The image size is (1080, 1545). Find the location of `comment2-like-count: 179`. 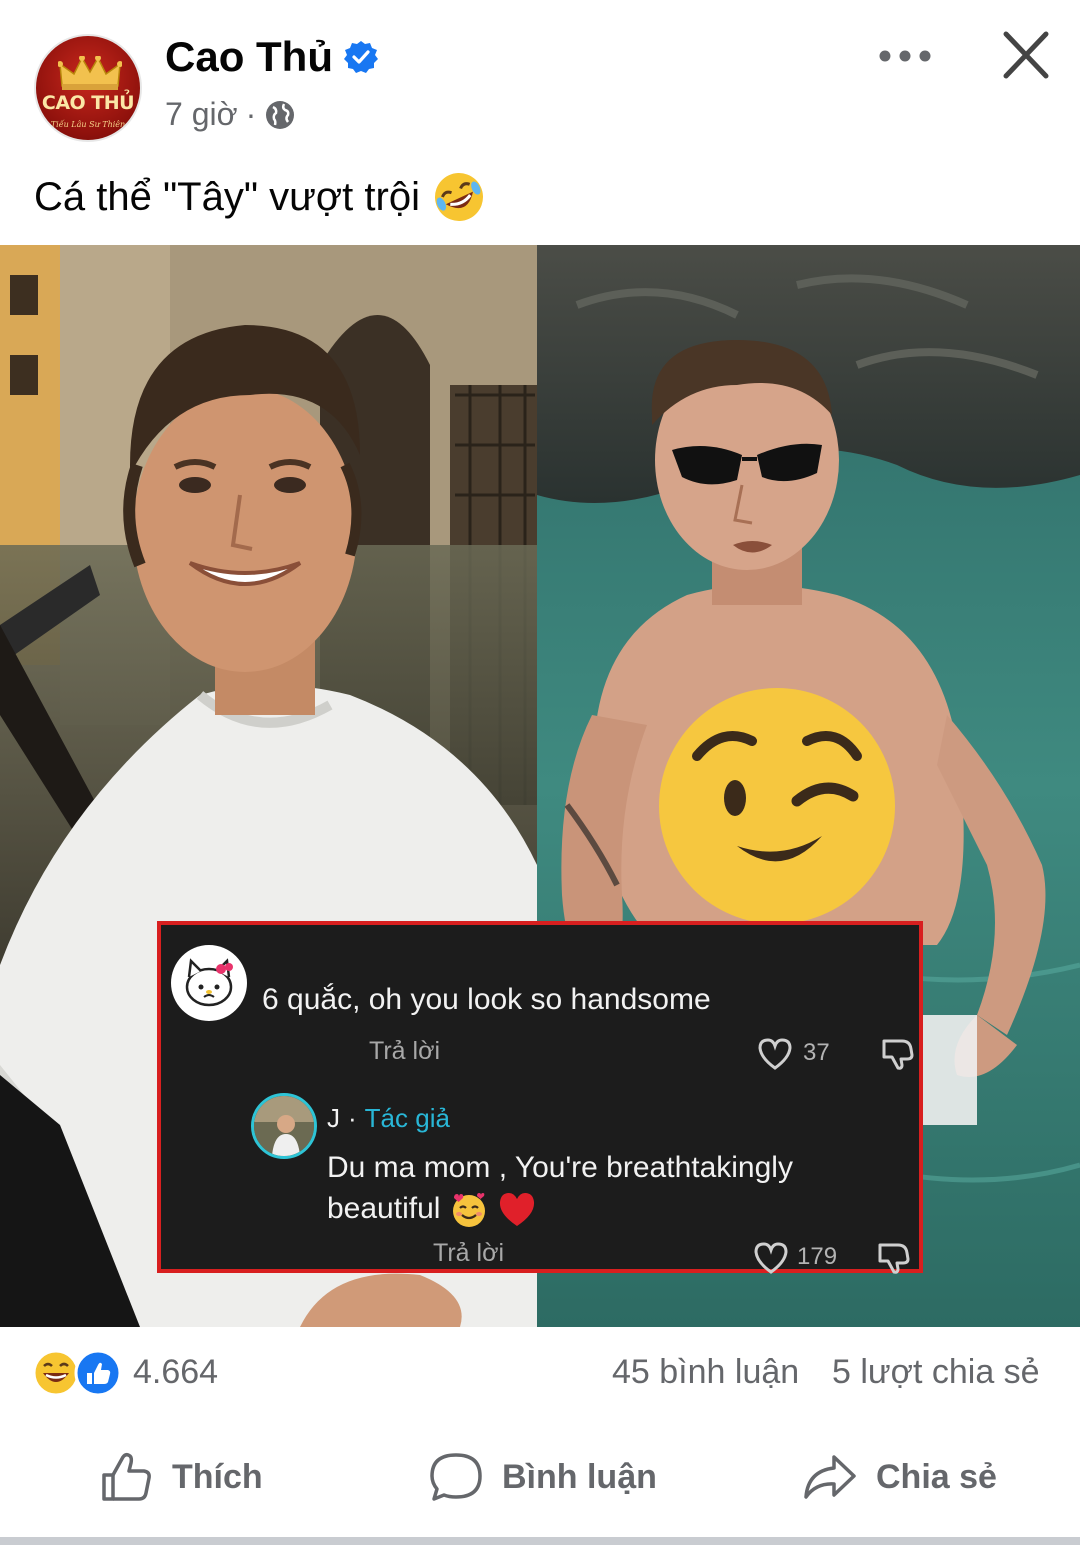

comment2-like-count: 179 is located at coordinates (817, 1256).